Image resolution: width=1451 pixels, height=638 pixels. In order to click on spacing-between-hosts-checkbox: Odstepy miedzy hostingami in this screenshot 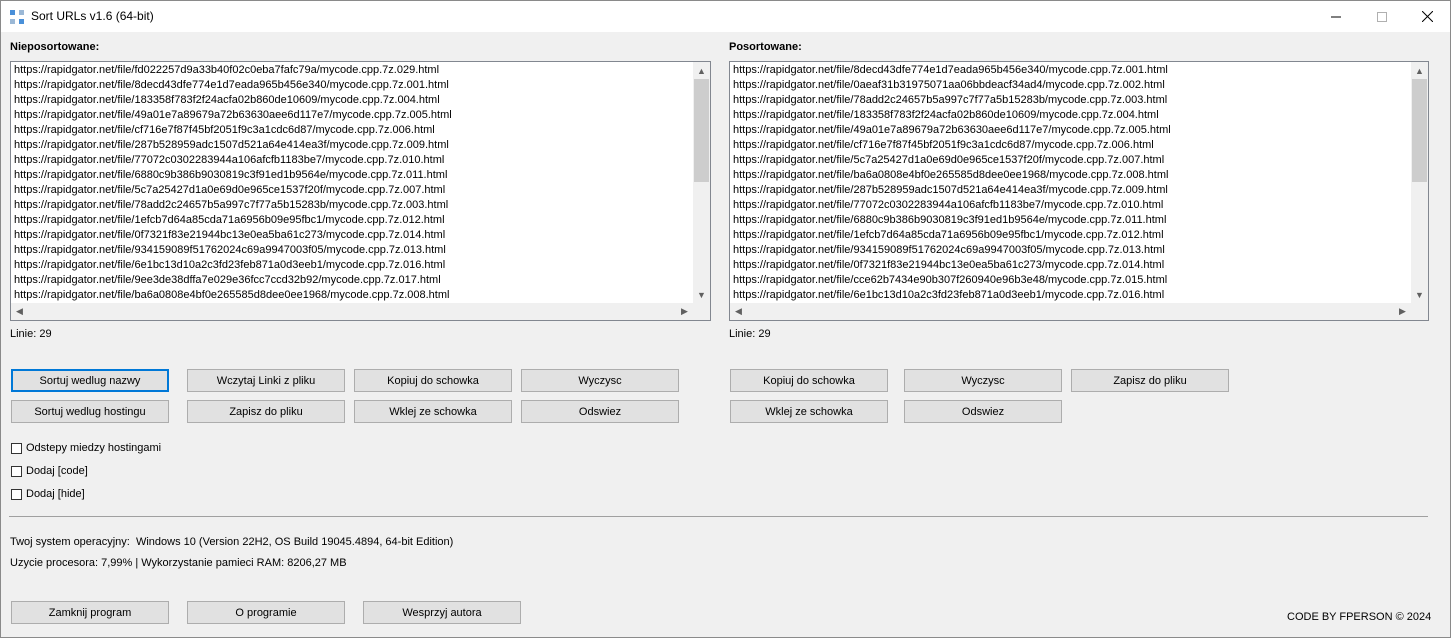, I will do `click(86, 448)`.